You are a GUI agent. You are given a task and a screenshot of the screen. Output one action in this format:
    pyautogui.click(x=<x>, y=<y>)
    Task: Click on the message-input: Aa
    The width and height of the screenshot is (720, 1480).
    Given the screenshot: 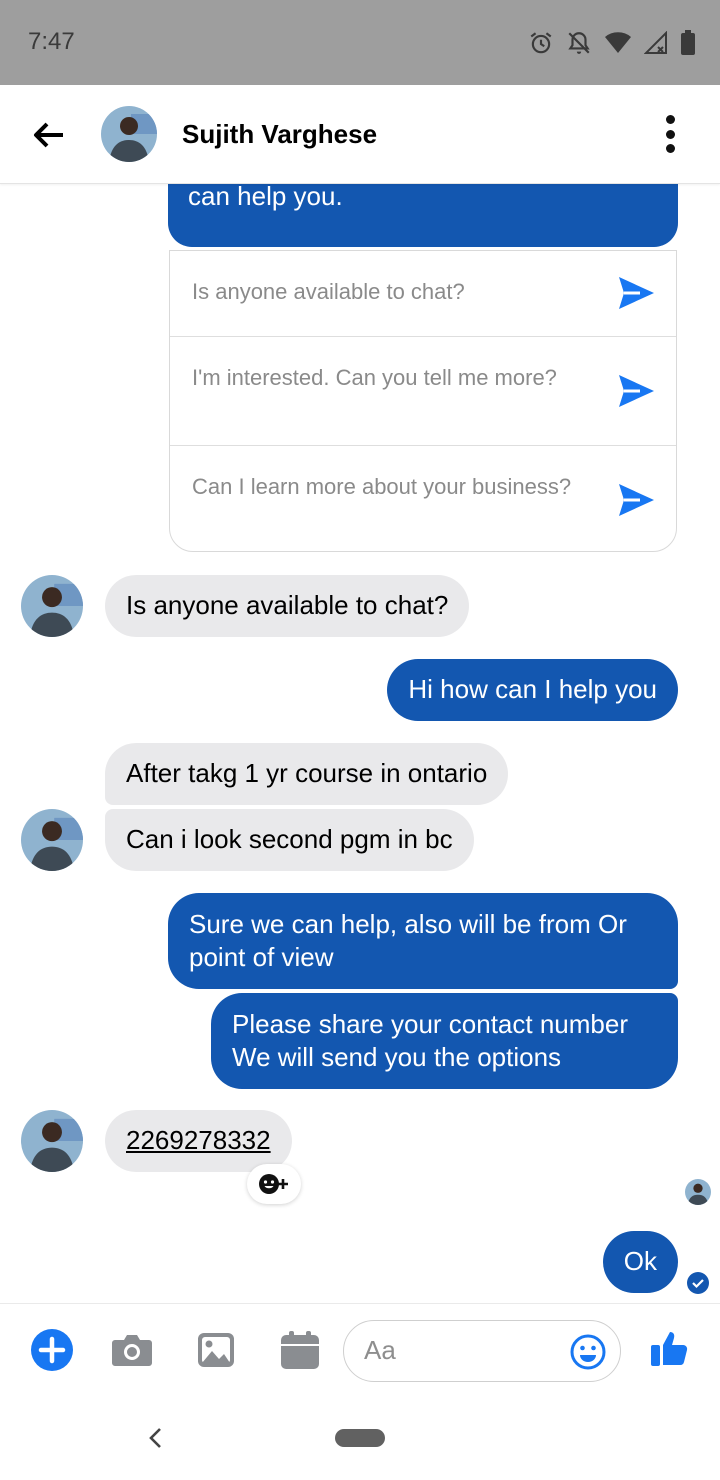 What is the action you would take?
    pyautogui.click(x=482, y=1351)
    